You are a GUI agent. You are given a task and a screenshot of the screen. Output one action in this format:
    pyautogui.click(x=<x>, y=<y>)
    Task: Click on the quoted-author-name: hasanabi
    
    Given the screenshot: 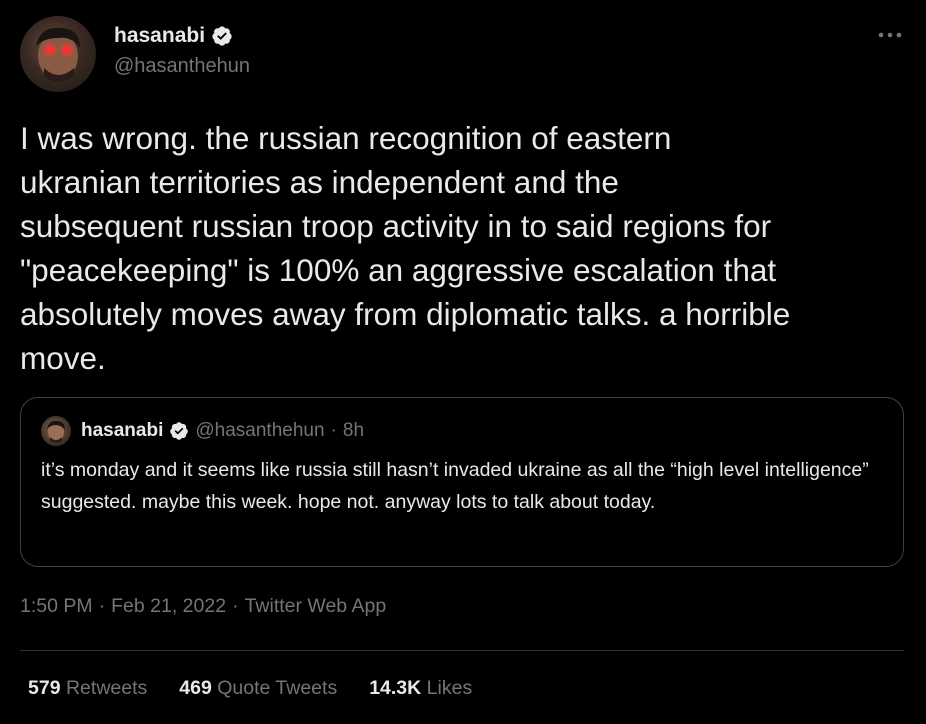 What is the action you would take?
    pyautogui.click(x=122, y=430)
    